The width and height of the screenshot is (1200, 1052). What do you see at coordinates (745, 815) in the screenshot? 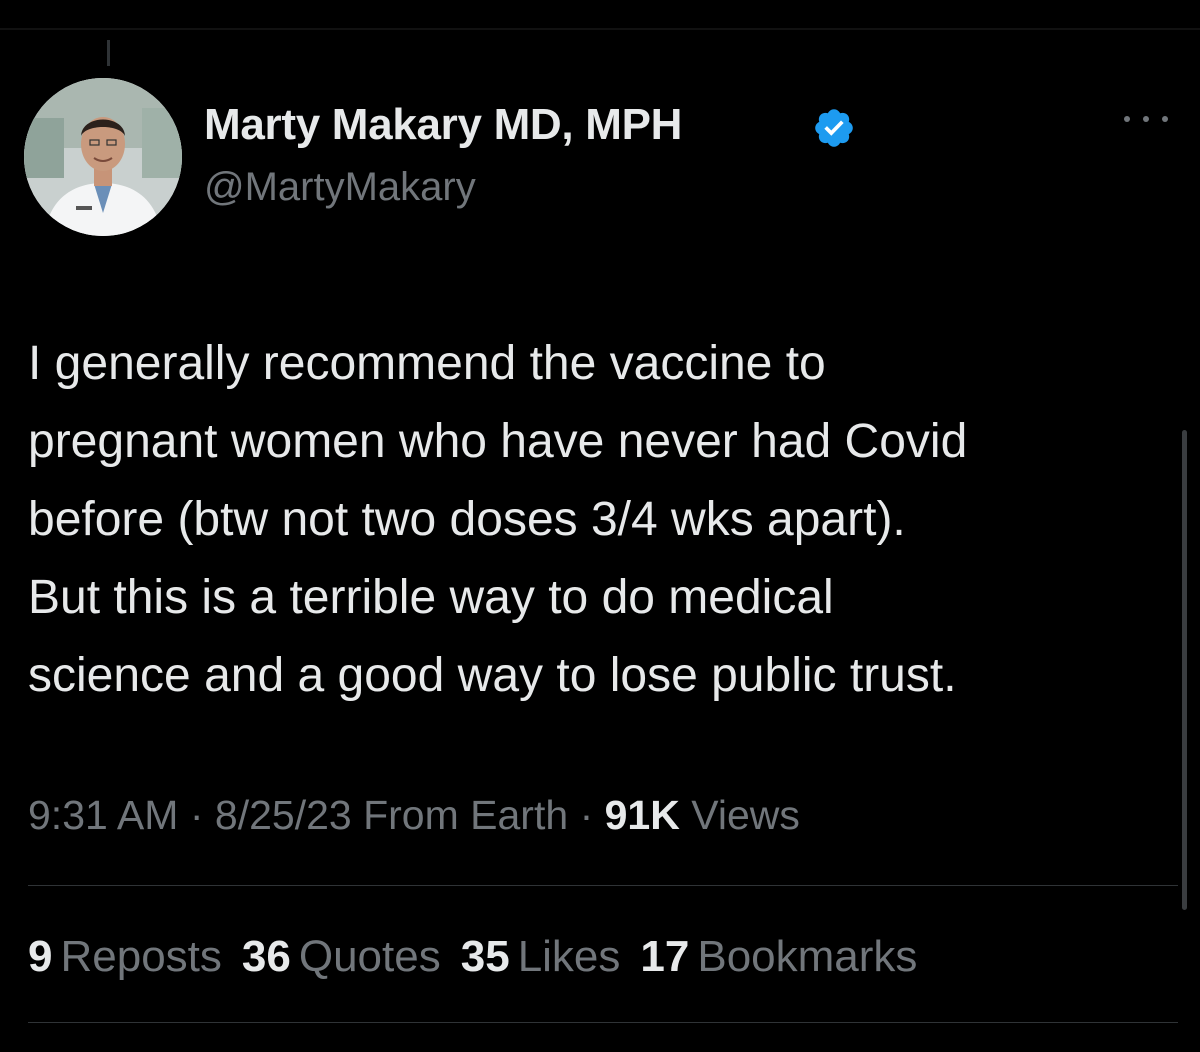
I see `views-label: Views` at bounding box center [745, 815].